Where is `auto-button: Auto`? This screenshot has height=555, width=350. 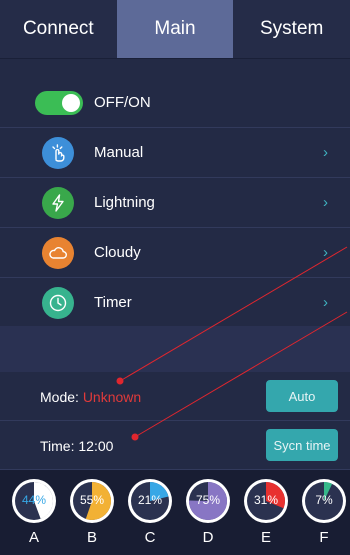
auto-button: Auto is located at coordinates (302, 396).